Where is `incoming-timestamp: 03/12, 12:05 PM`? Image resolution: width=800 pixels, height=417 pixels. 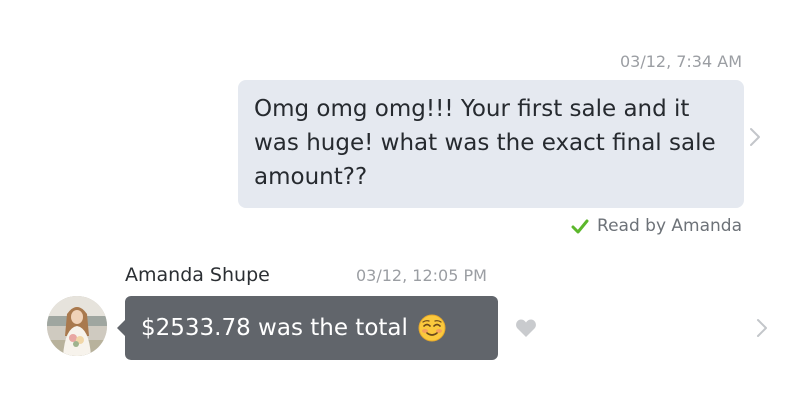 incoming-timestamp: 03/12, 12:05 PM is located at coordinates (421, 275).